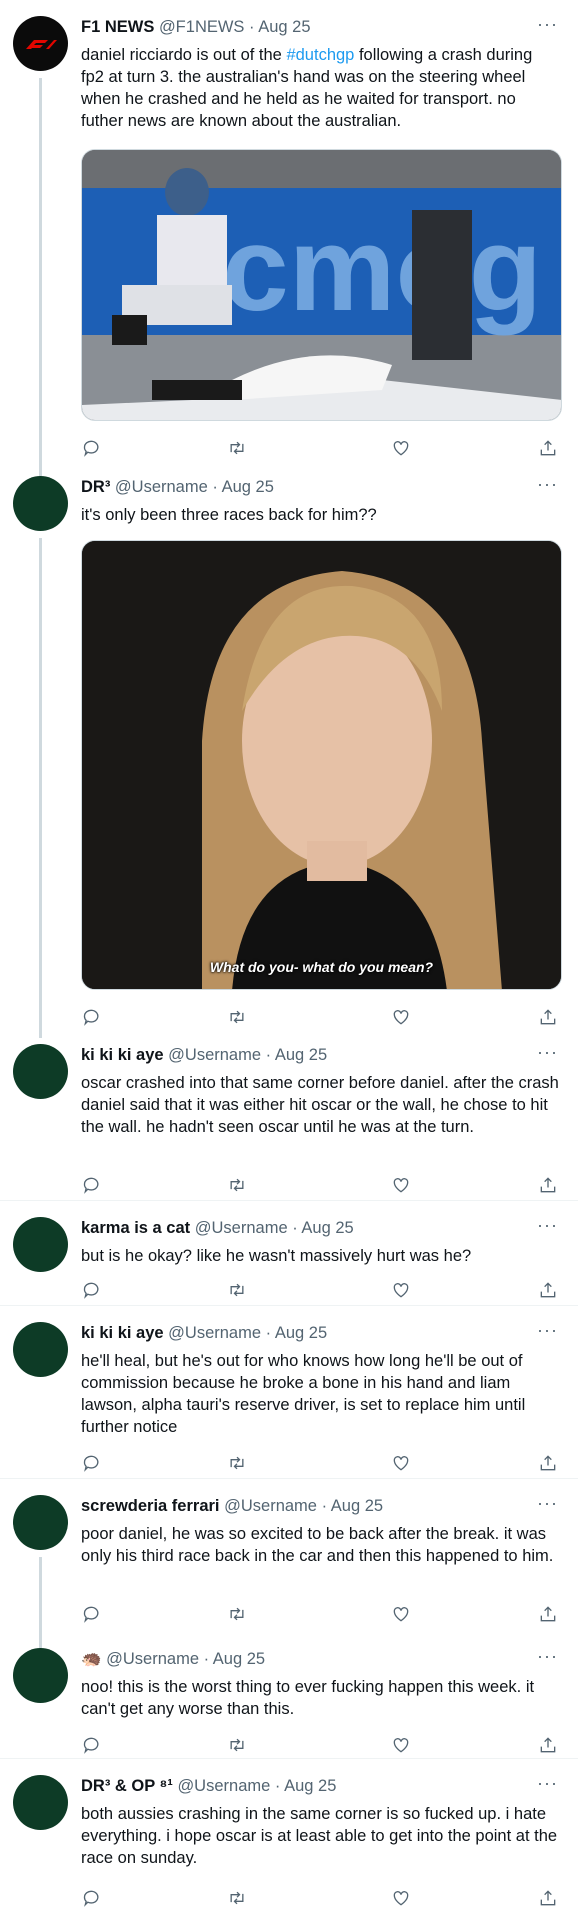 The image size is (578, 1920). I want to click on tweet-header: DR³ & OP ⁸¹ @Username · Aug 25, so click(208, 1786).